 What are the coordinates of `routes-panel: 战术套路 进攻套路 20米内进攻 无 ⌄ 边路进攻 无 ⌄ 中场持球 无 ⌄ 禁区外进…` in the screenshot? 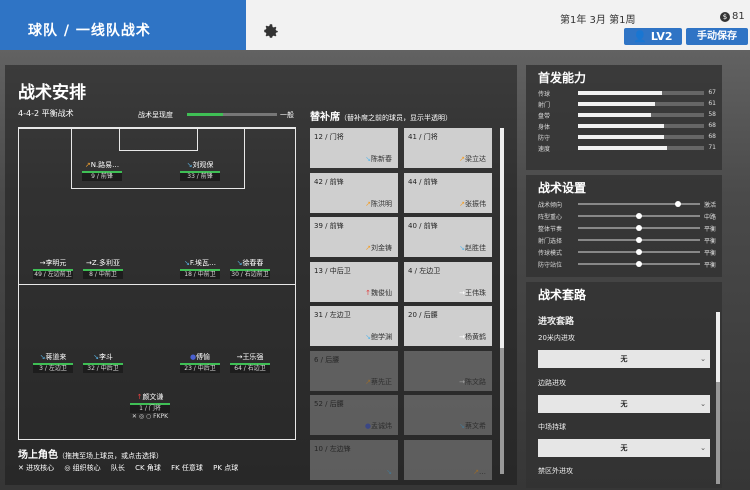 It's located at (624, 385).